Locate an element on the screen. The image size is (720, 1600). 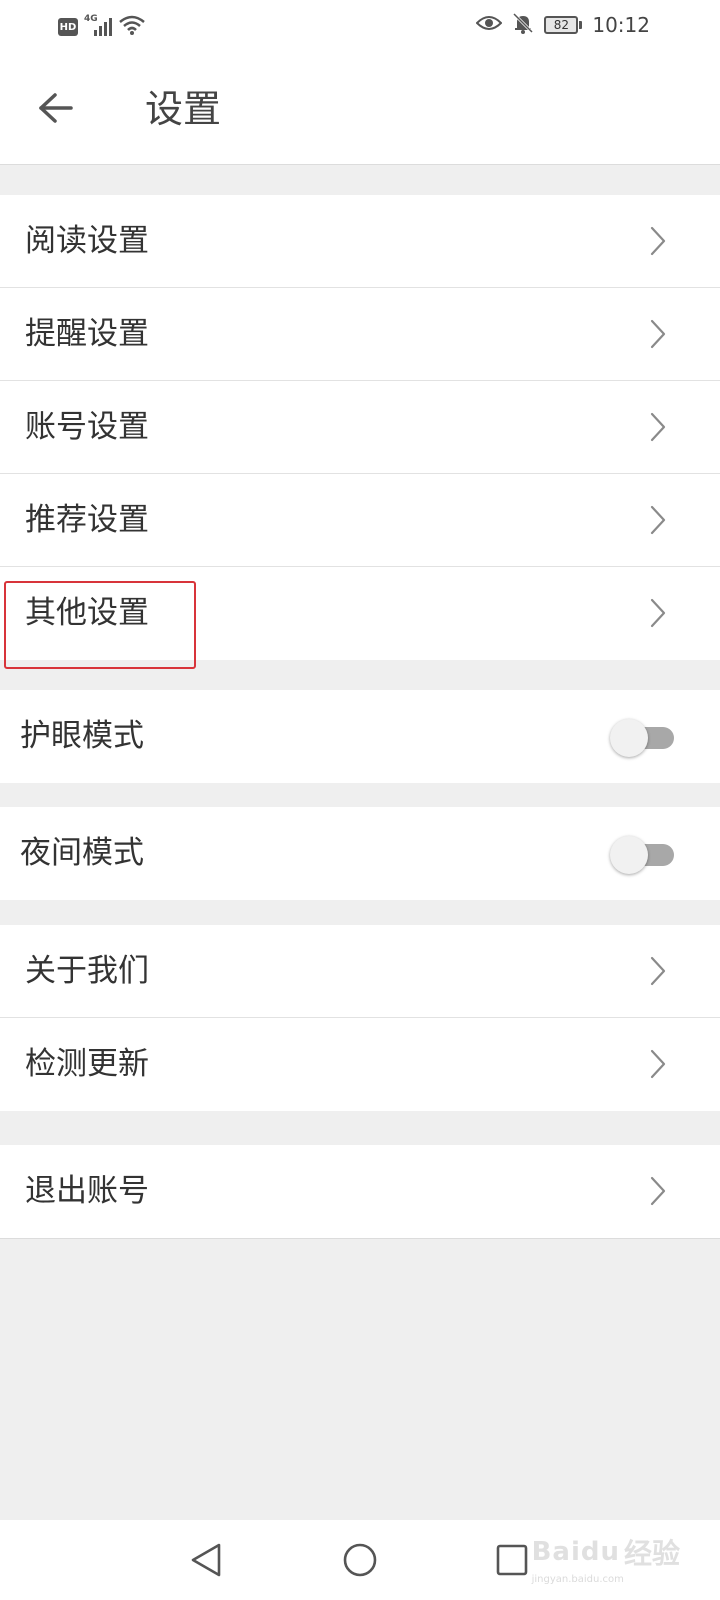
status-bar: HD 4G 82 10:12 is located at coordinates (360, 27).